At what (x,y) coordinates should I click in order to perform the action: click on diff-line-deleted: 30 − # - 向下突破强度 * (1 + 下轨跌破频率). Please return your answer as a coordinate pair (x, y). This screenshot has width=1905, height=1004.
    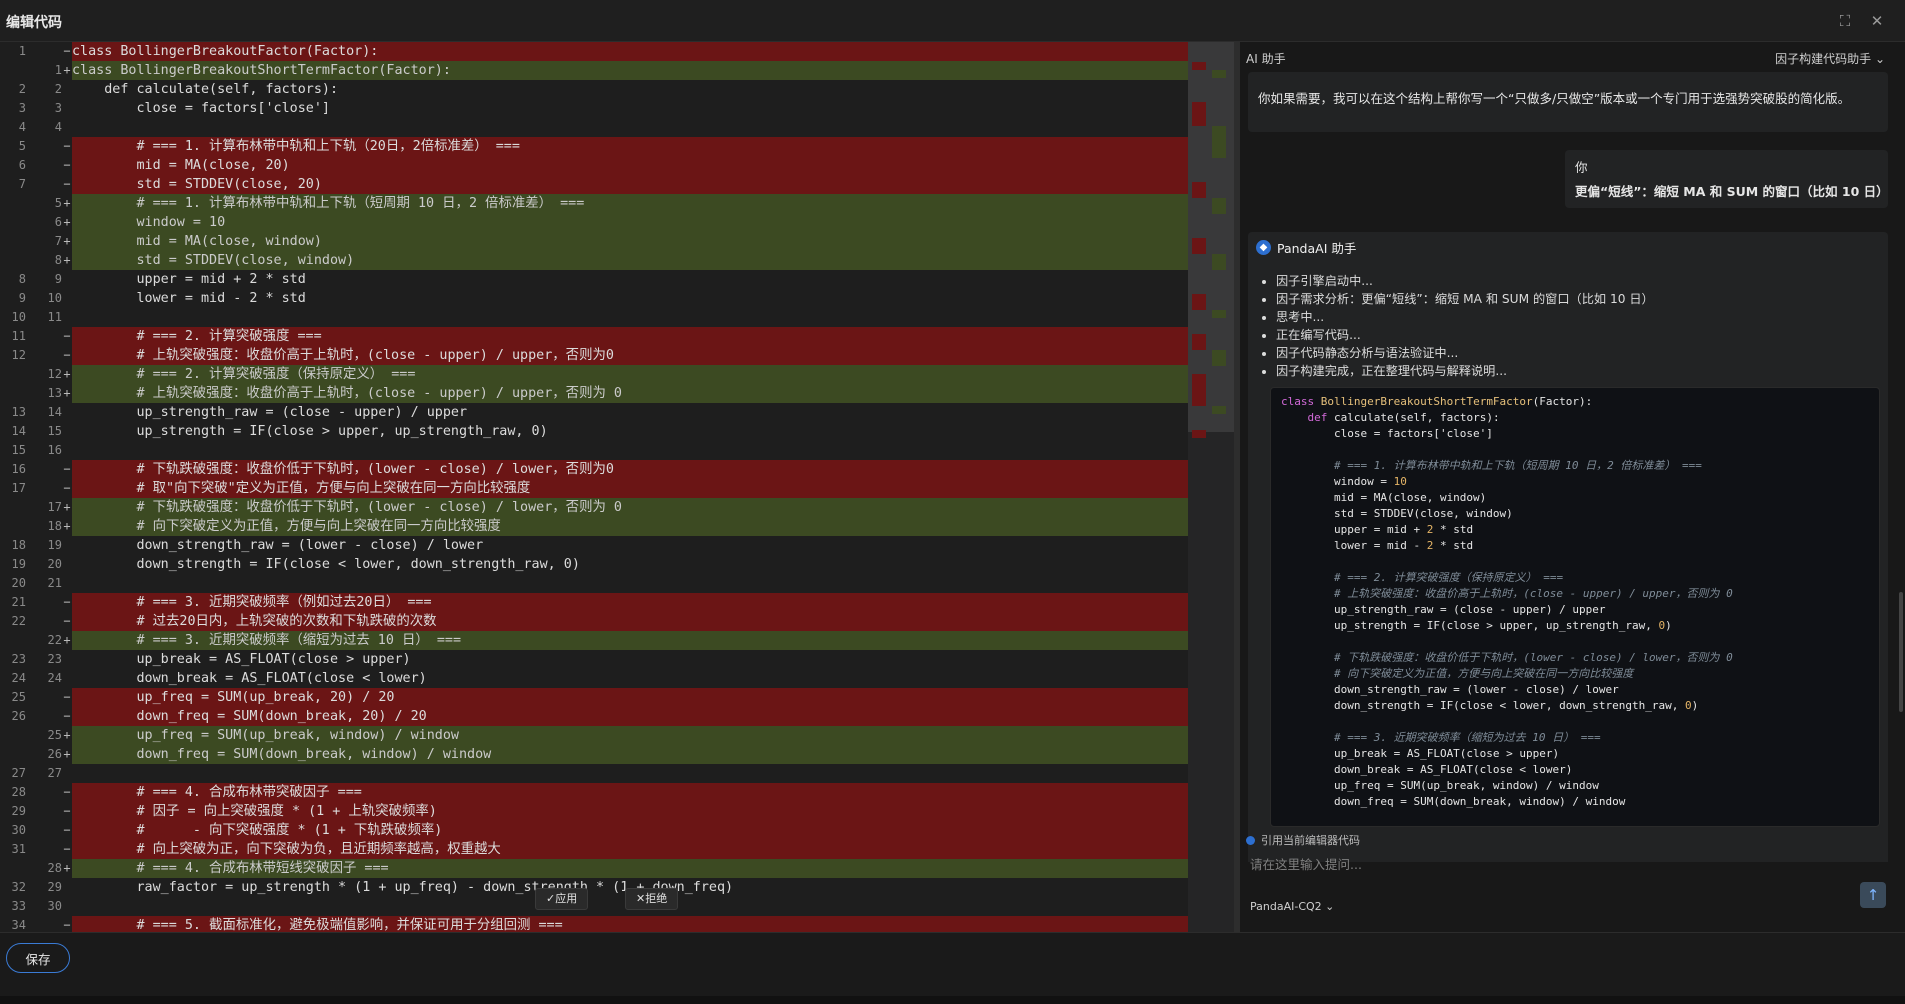
    Looking at the image, I should click on (602, 830).